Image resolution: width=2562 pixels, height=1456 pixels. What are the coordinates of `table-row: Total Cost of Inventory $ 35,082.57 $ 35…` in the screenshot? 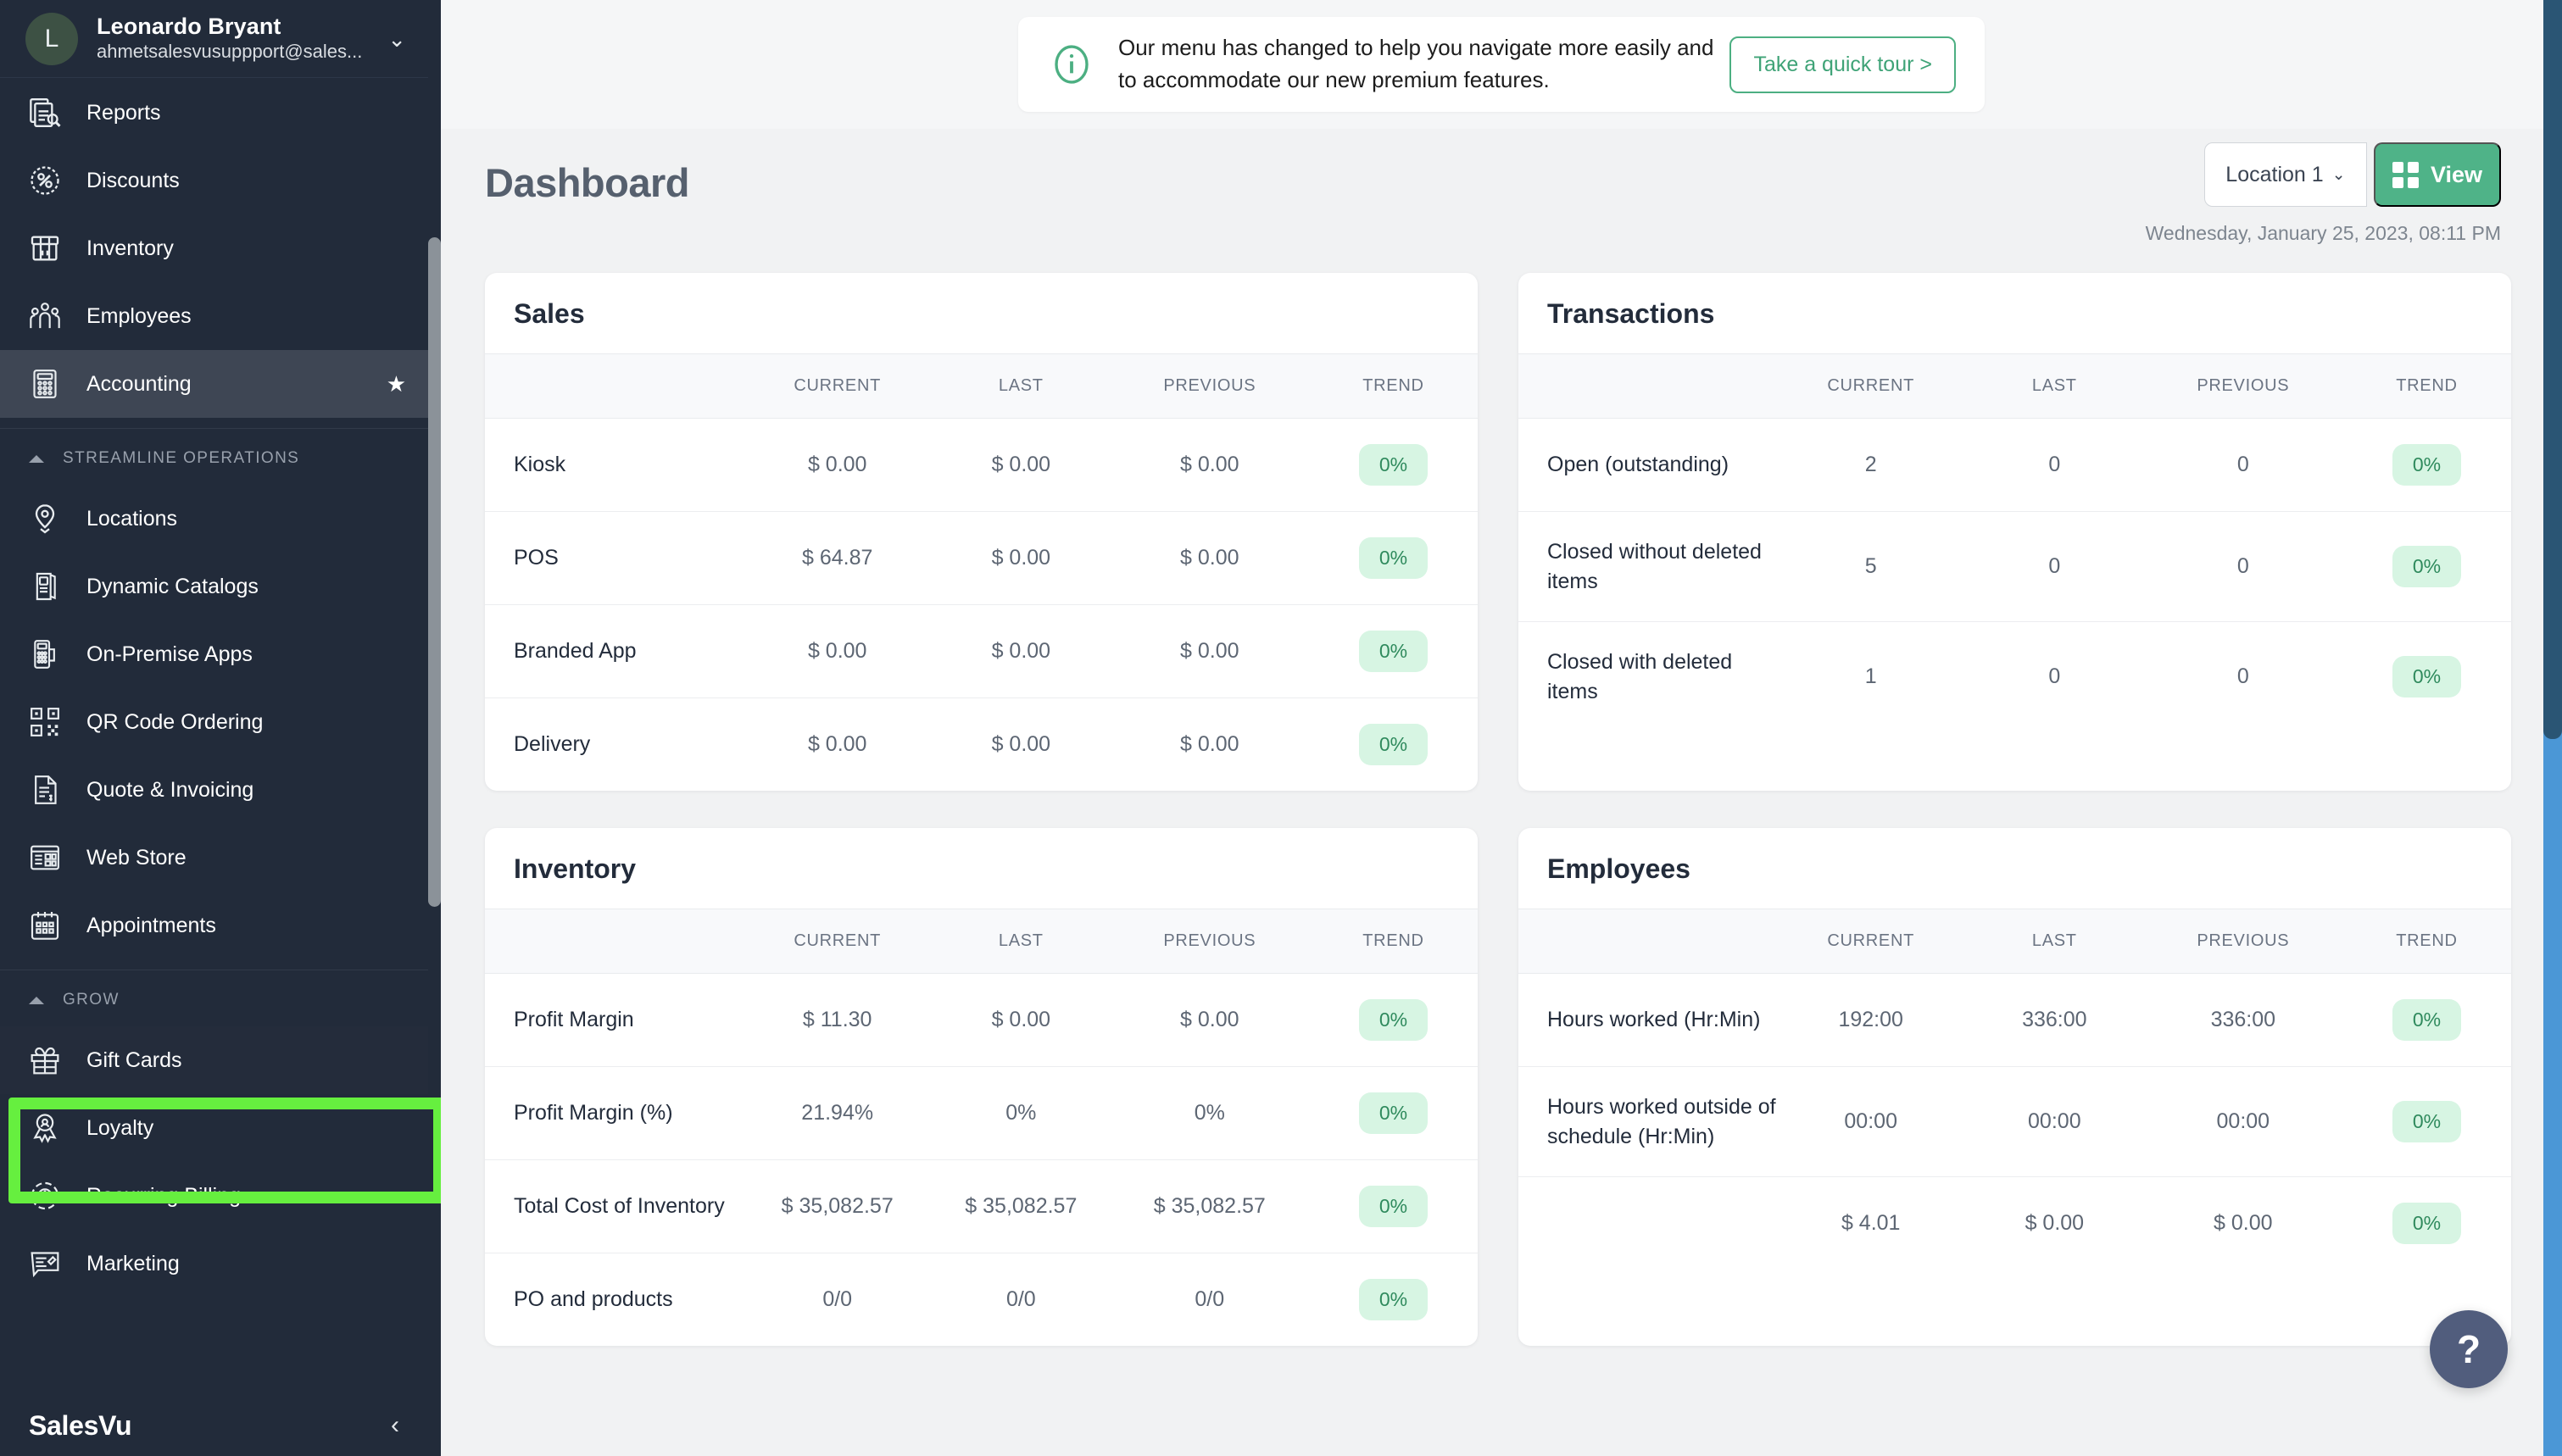 It's located at (981, 1206).